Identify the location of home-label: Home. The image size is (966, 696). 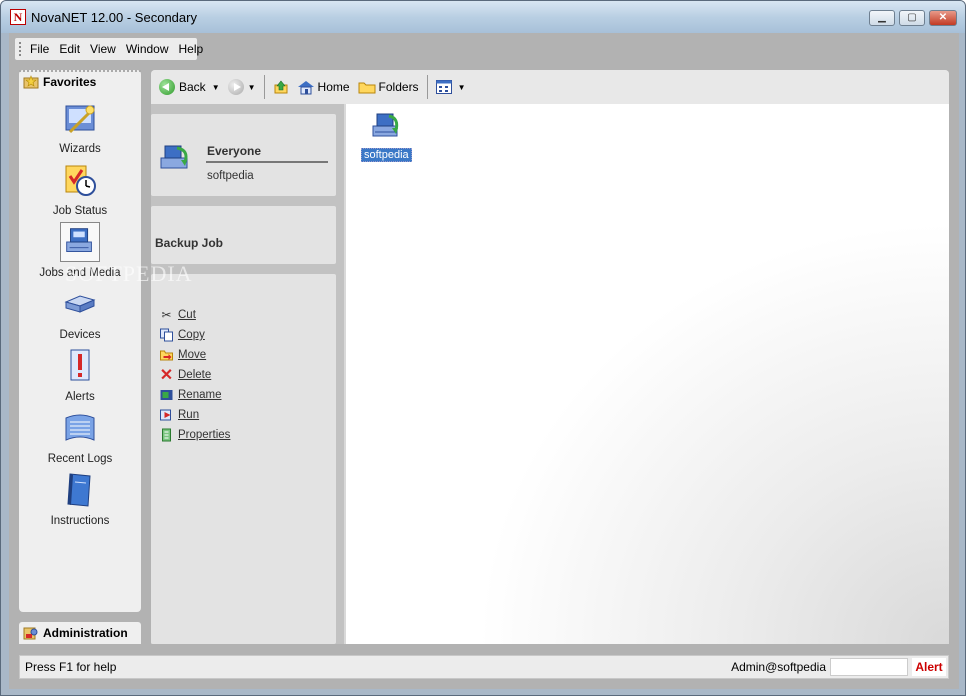
(333, 87).